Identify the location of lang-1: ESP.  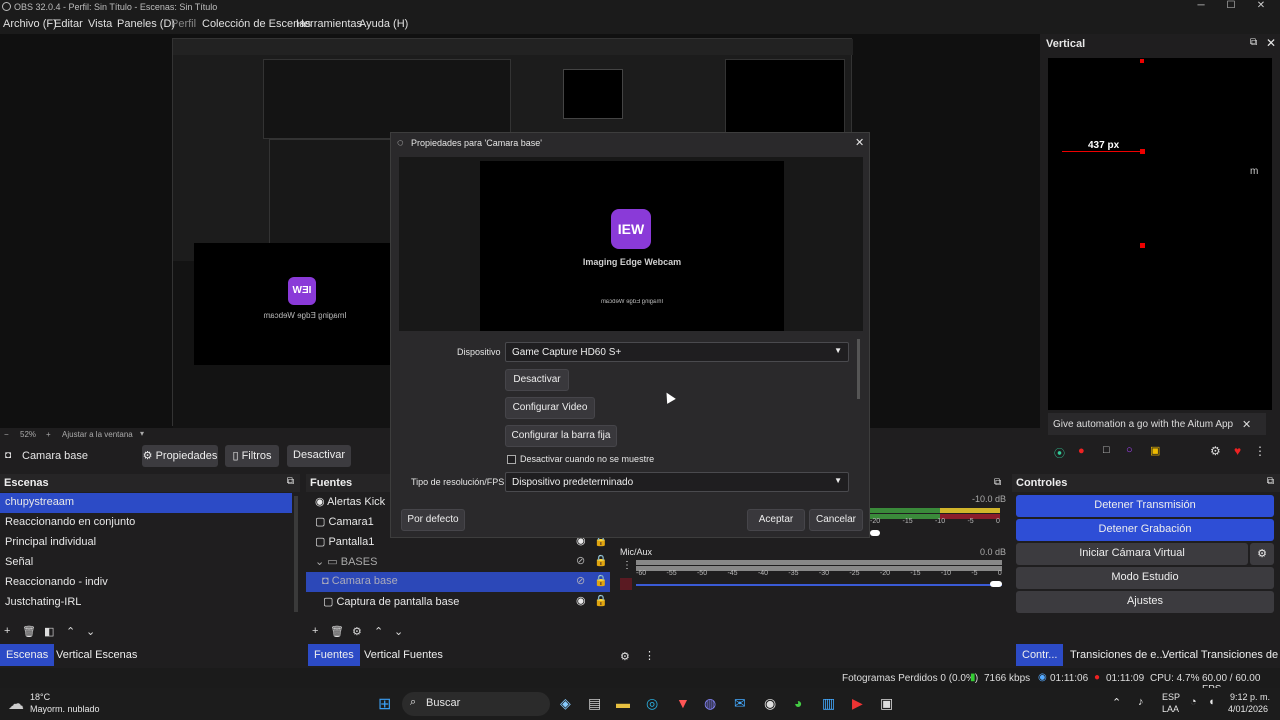
(1171, 697).